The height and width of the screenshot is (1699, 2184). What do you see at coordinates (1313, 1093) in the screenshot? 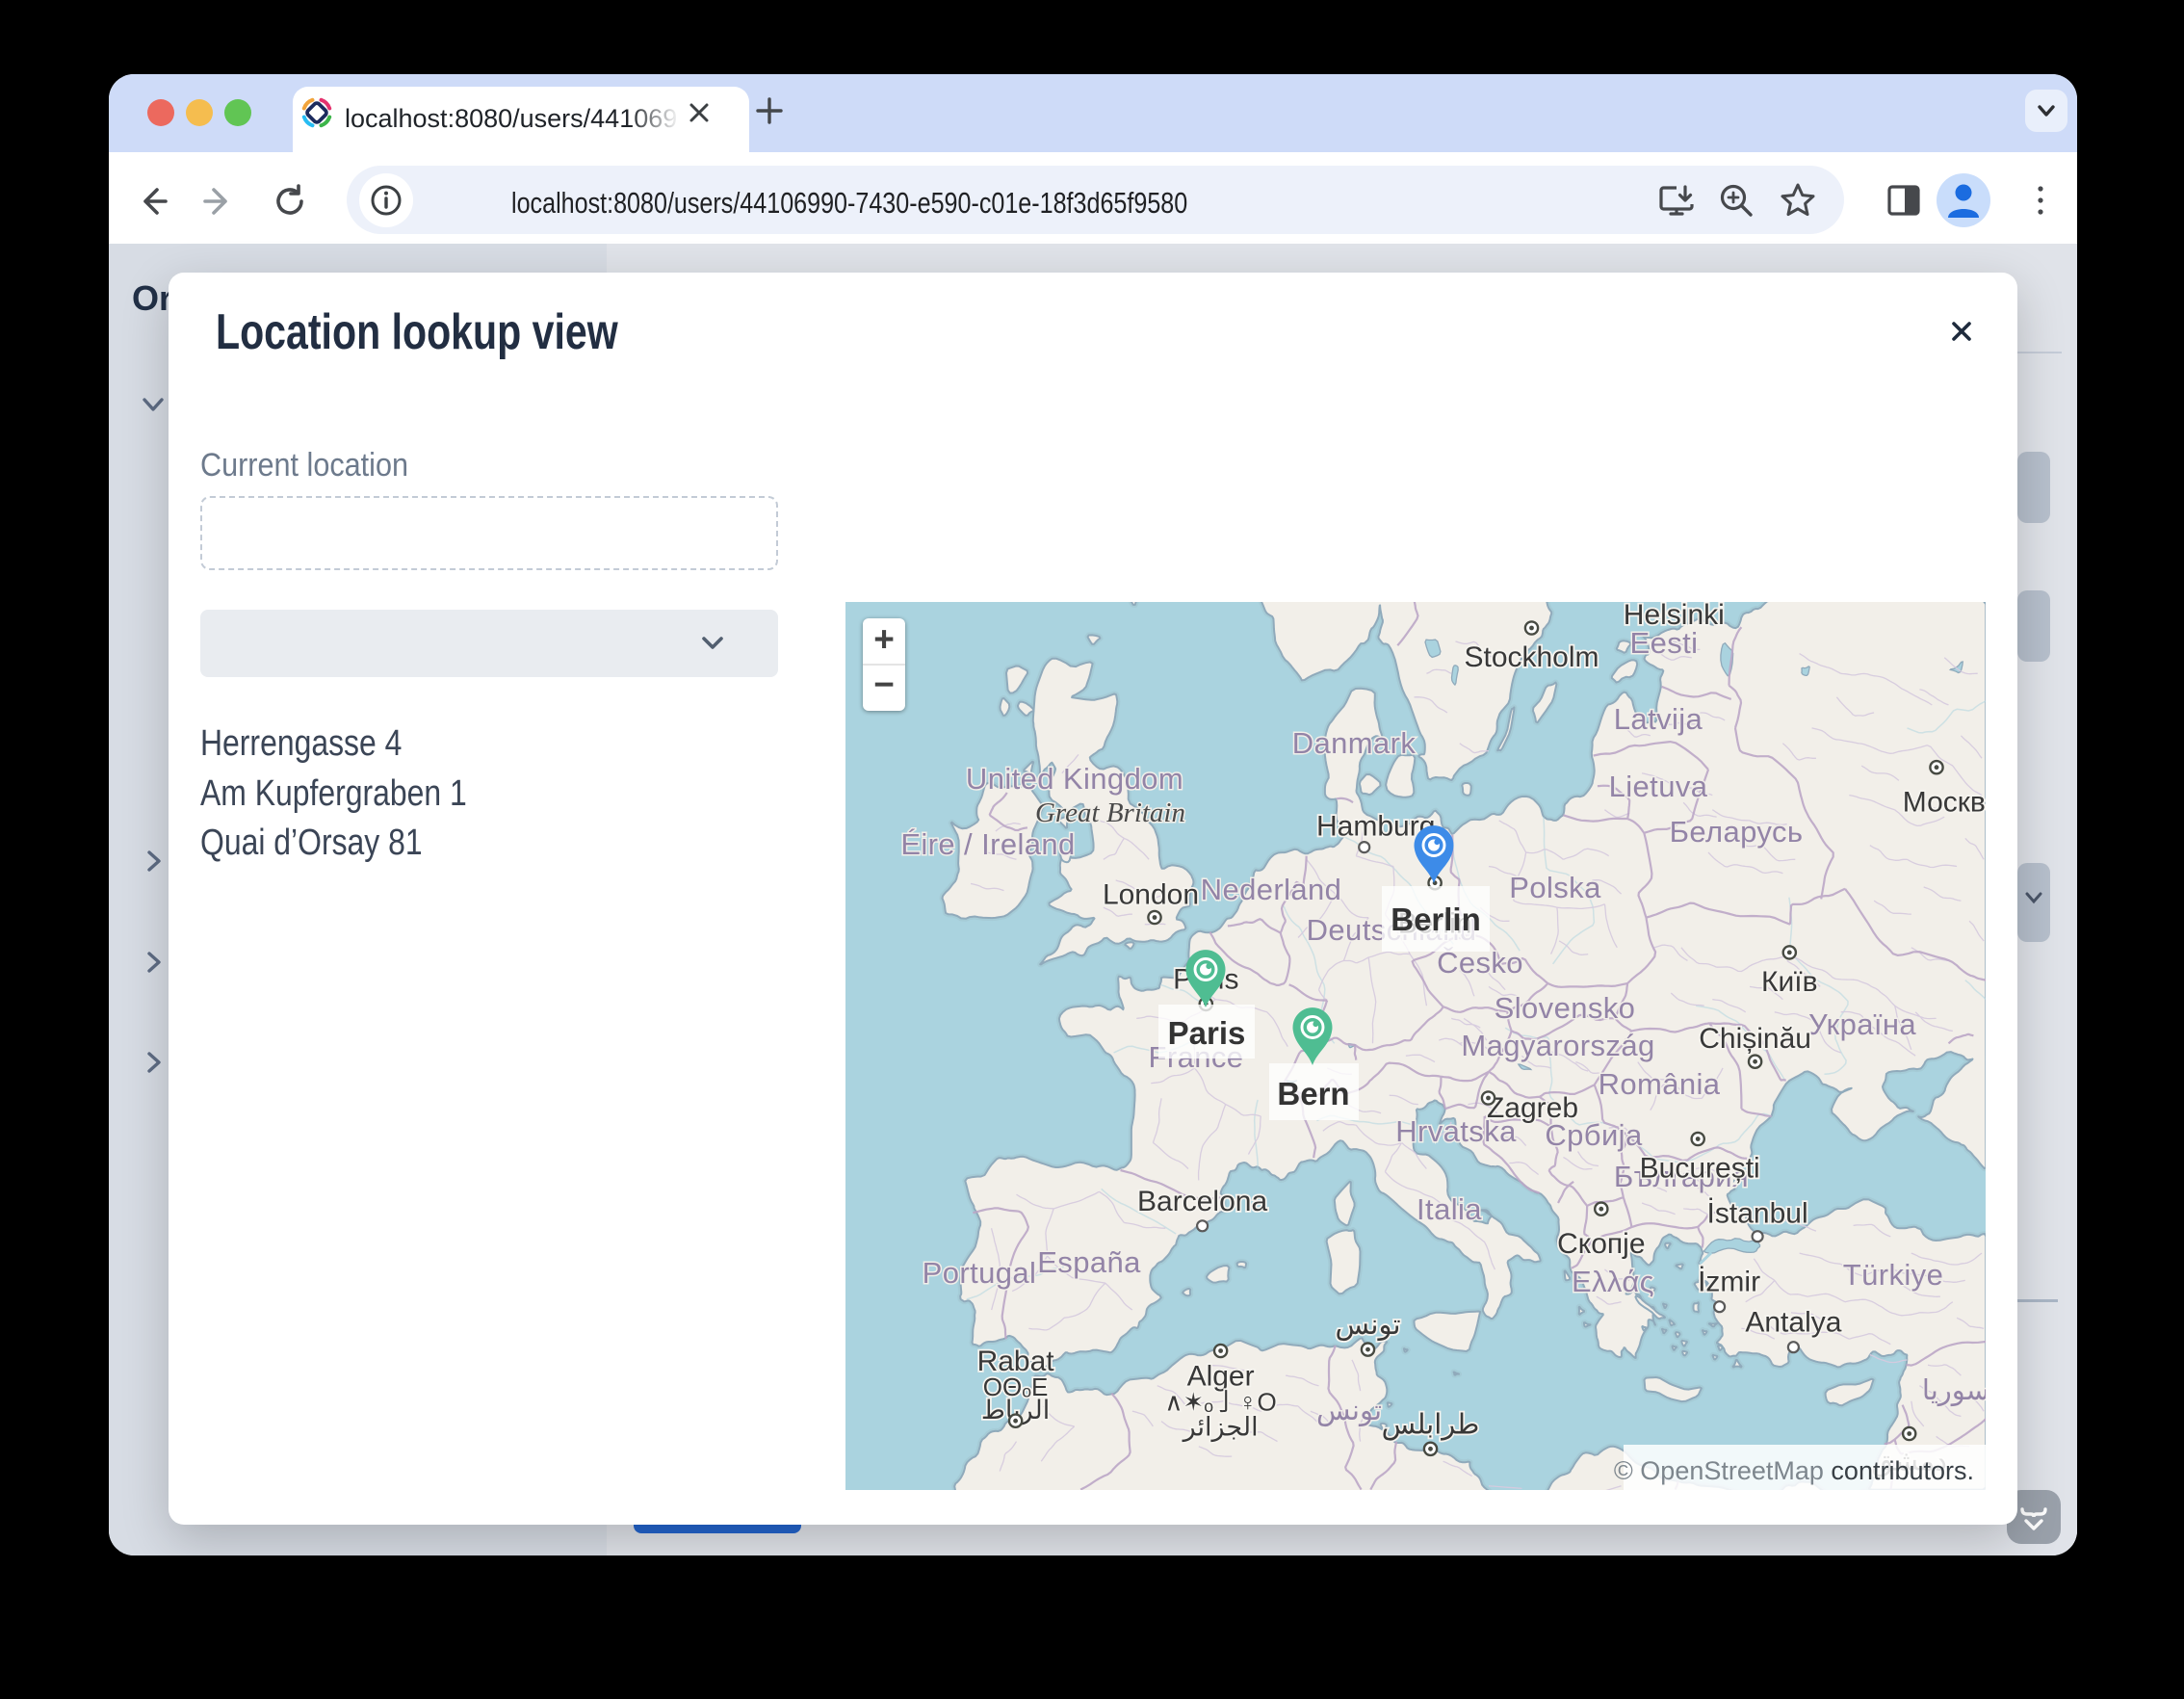
I see `svg-text: Bern` at bounding box center [1313, 1093].